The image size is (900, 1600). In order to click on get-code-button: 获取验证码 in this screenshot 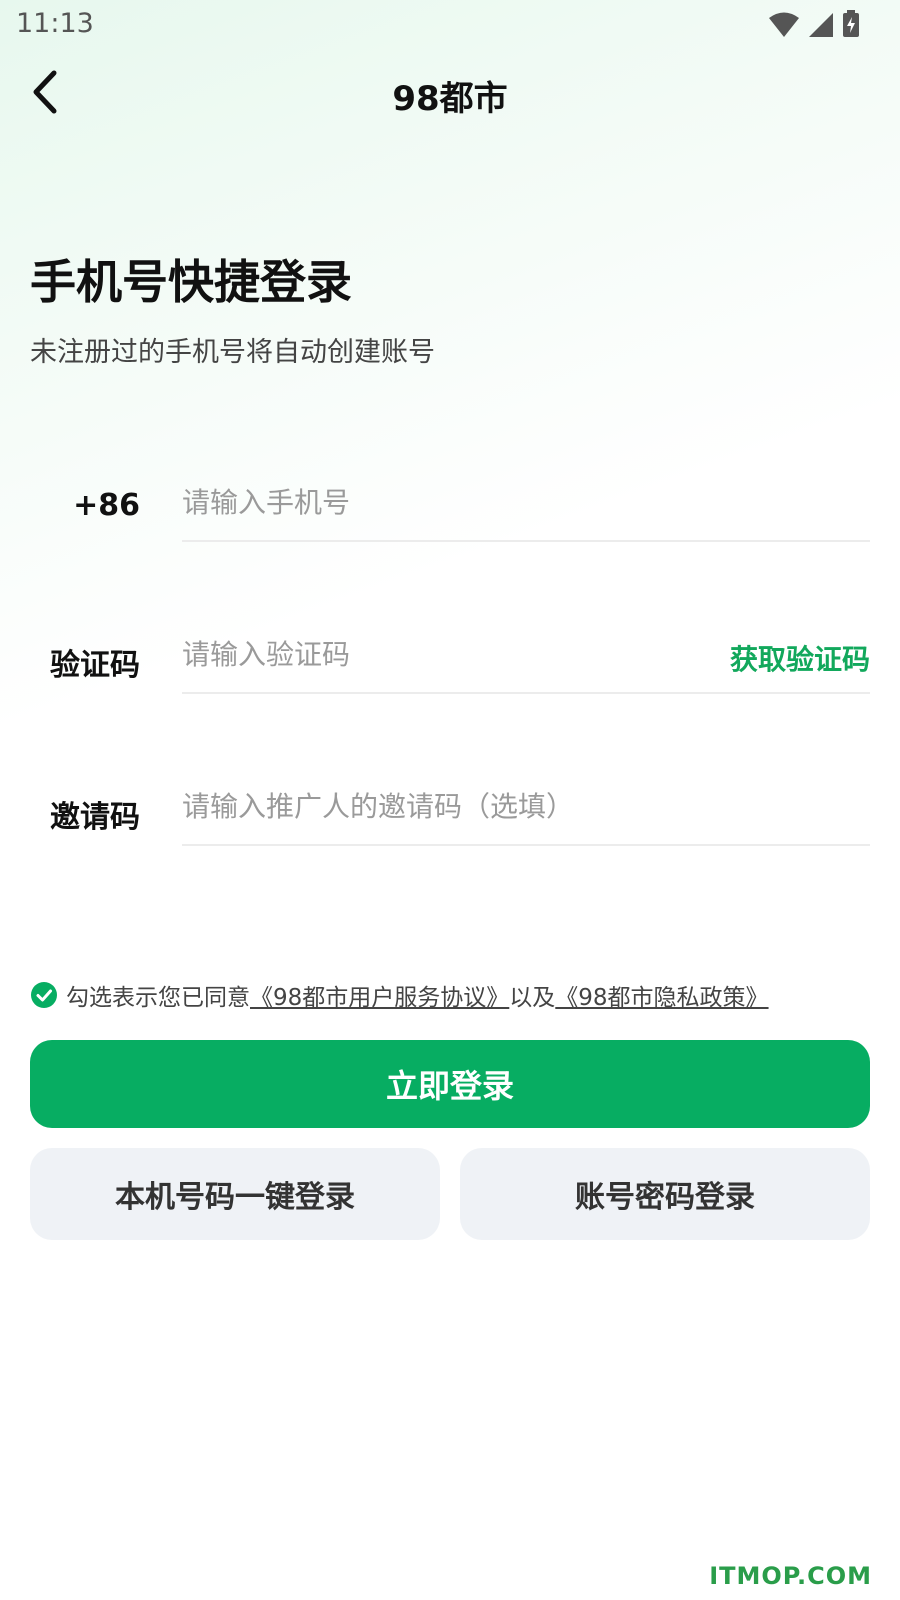, I will do `click(800, 658)`.